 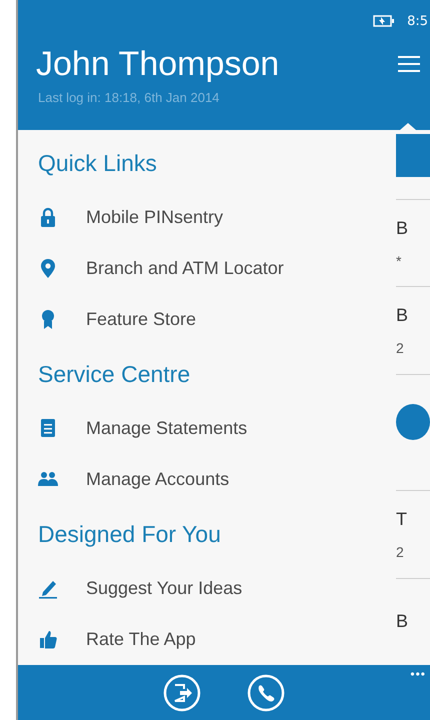 What do you see at coordinates (207, 217) in the screenshot?
I see `menu-item: Mobile PINsentry` at bounding box center [207, 217].